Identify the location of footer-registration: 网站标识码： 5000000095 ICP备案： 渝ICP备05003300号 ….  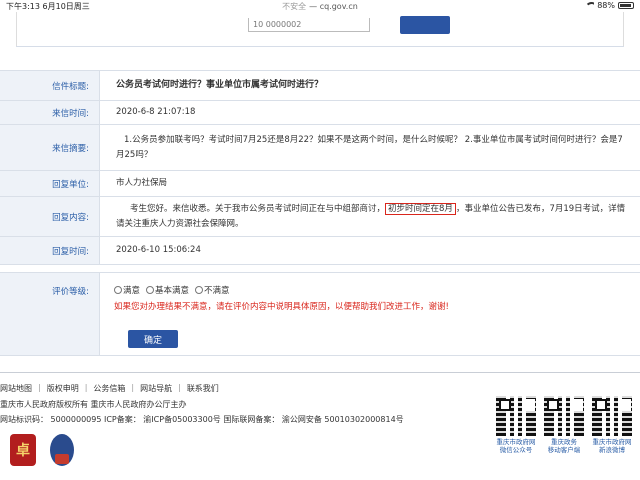
(202, 419).